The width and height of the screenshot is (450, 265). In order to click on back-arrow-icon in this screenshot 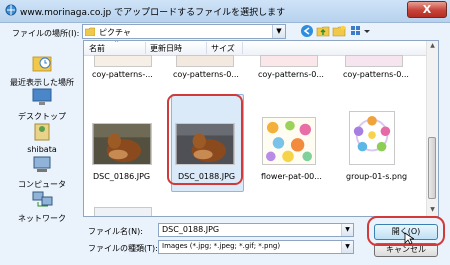, I will do `click(307, 31)`.